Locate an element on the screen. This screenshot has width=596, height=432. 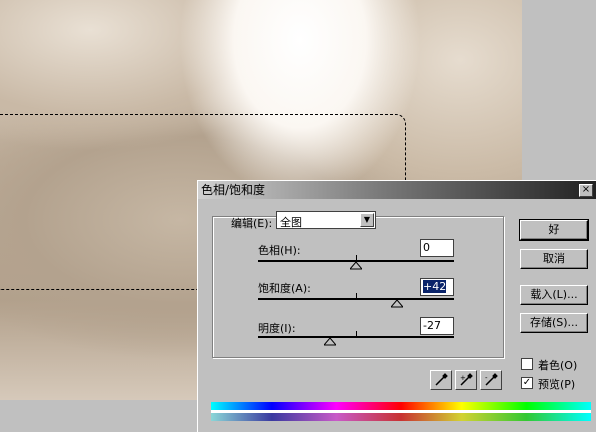
eyedropper-icon is located at coordinates (441, 380).